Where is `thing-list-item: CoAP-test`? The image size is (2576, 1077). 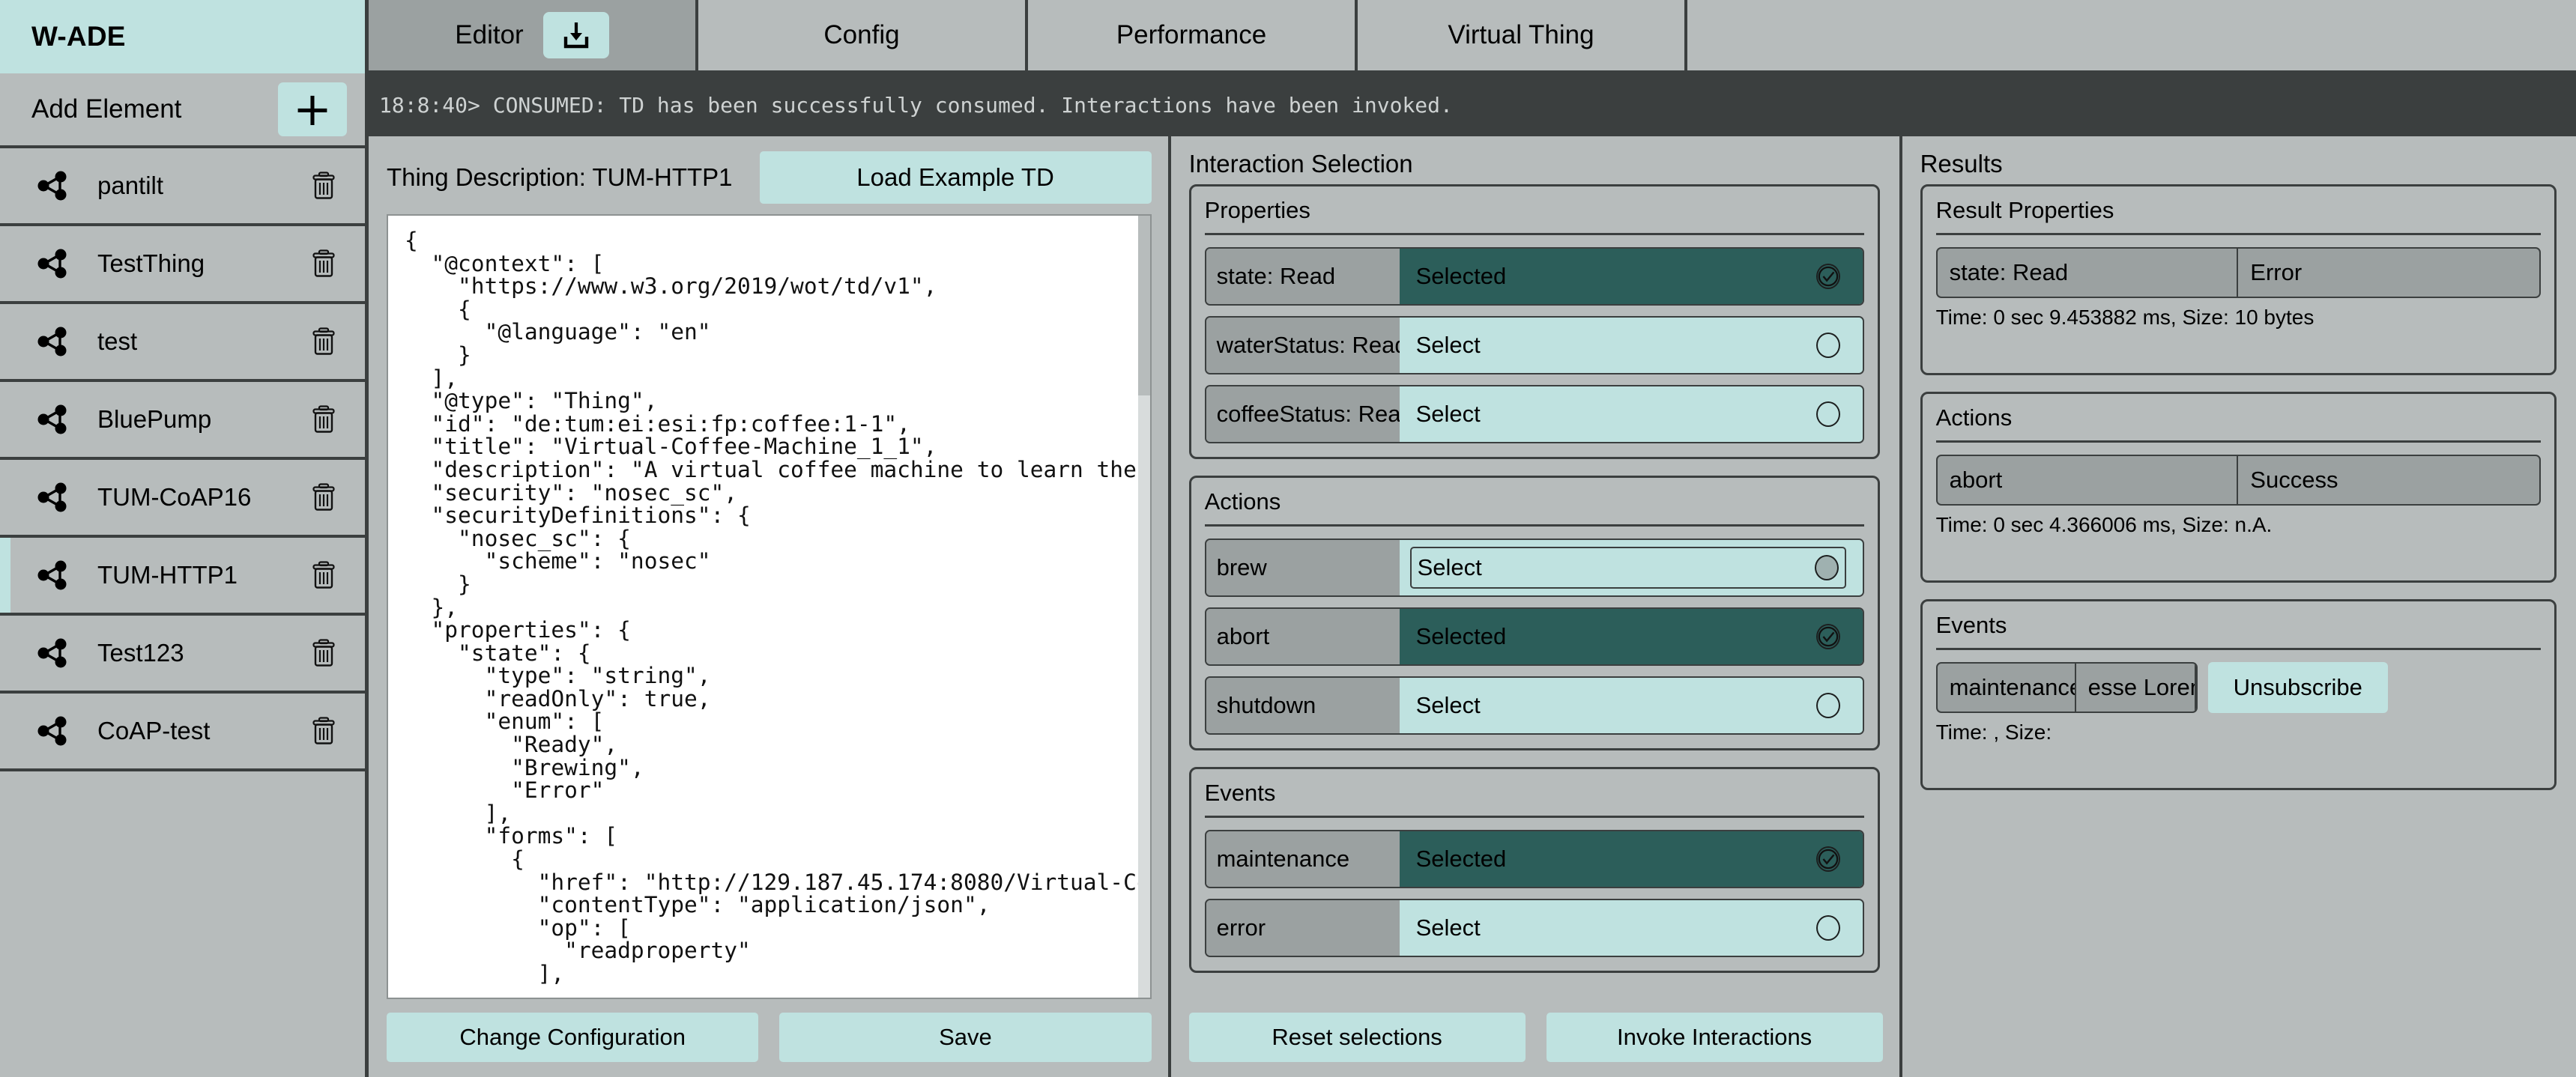 thing-list-item: CoAP-test is located at coordinates (182, 732).